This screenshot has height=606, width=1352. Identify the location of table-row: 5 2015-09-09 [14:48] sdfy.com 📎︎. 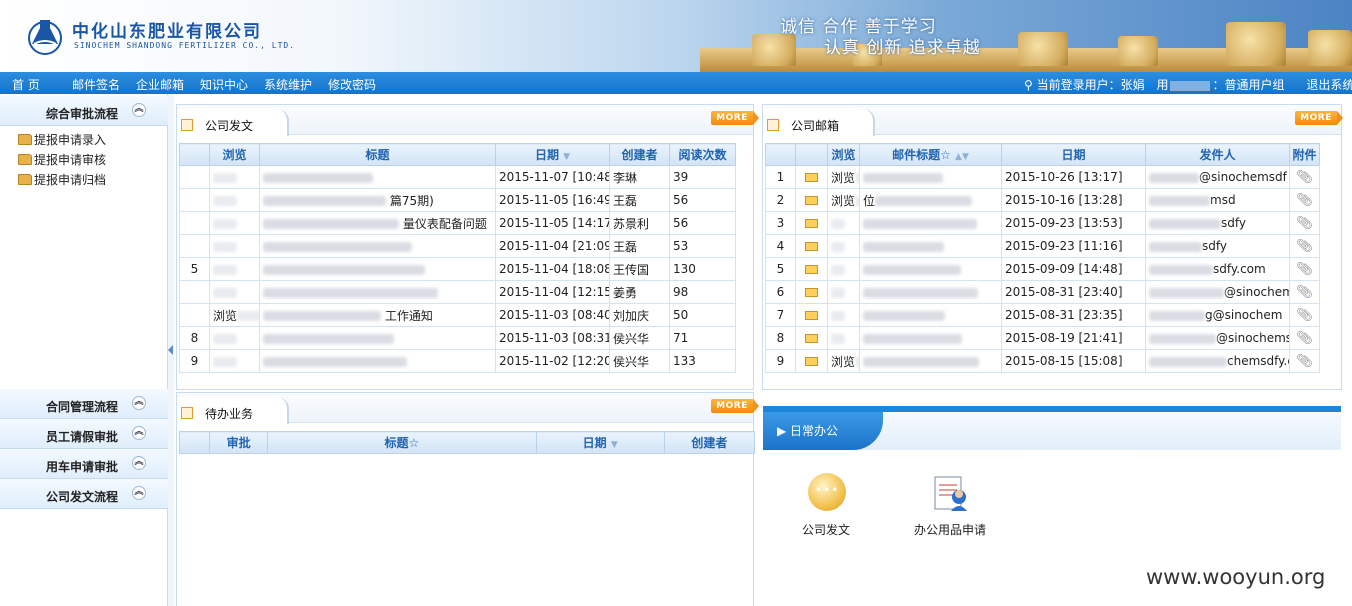
(1042, 269).